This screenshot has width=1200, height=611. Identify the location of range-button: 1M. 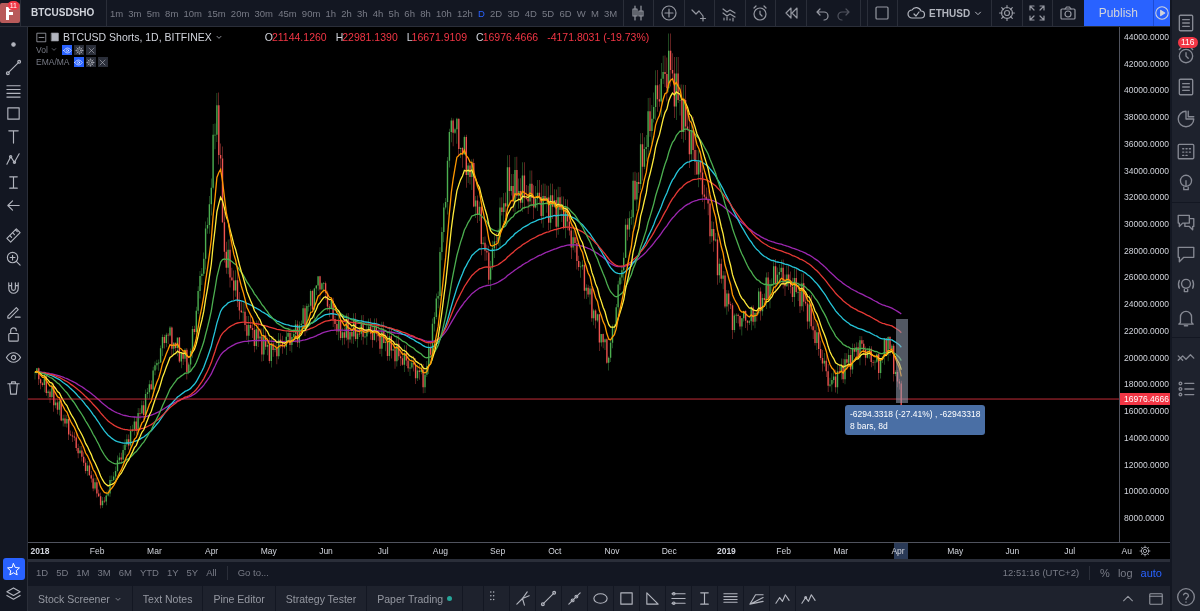
(83, 572).